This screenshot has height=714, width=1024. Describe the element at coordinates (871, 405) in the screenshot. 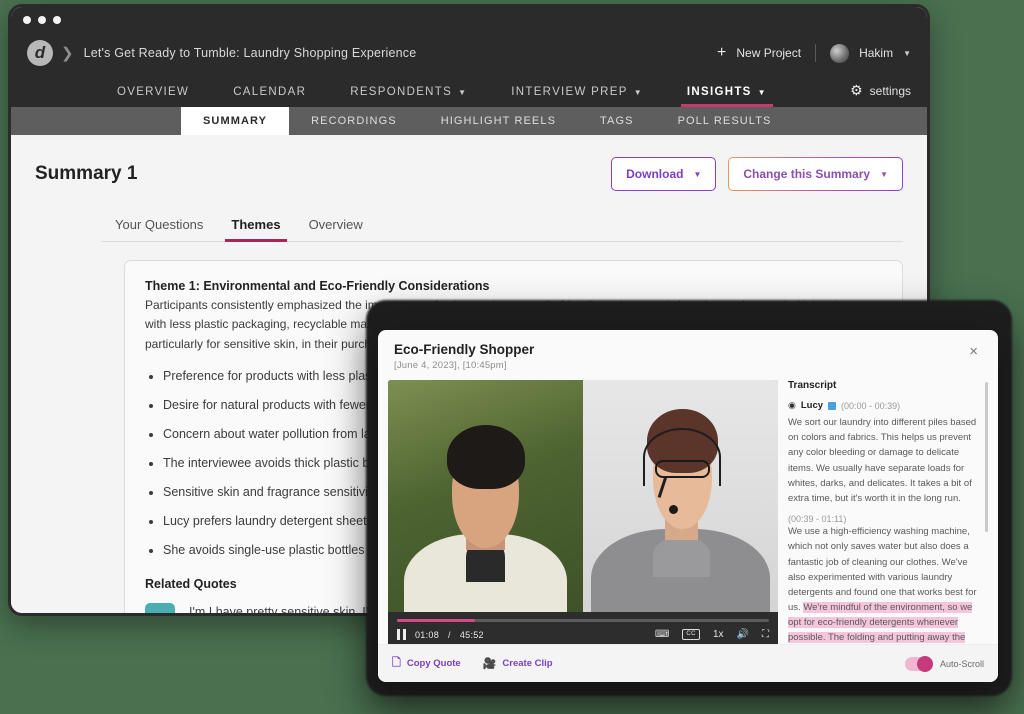

I see `speaker-timestamp: (00:00 - 00:39)` at that location.